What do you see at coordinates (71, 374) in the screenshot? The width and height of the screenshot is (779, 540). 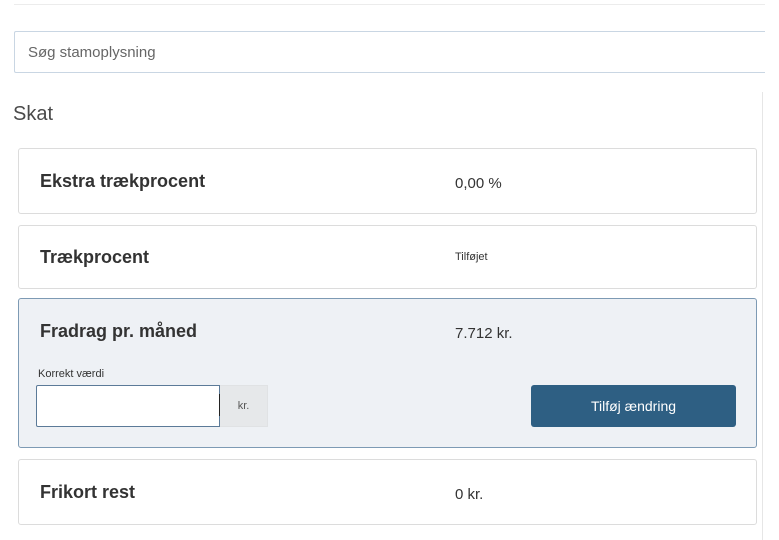 I see `correct-value-label: Korrekt værdi` at bounding box center [71, 374].